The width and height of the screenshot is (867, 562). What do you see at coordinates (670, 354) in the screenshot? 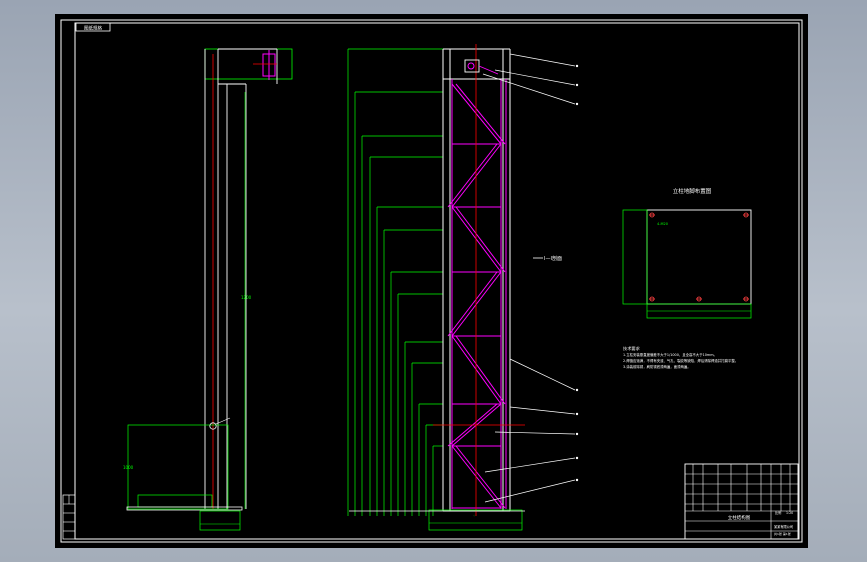
I see `note-line-1: 1.立柱安装垂直度偏差不大于1/1000，且全高不大于10mm。` at bounding box center [670, 354].